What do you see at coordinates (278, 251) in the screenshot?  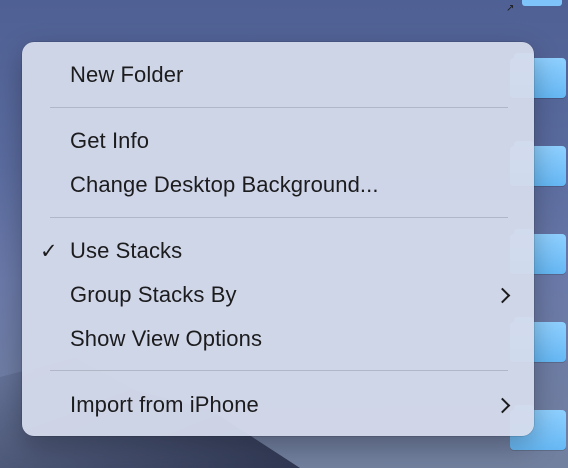 I see `menu-item-use-stacks: ✓ Use Stacks` at bounding box center [278, 251].